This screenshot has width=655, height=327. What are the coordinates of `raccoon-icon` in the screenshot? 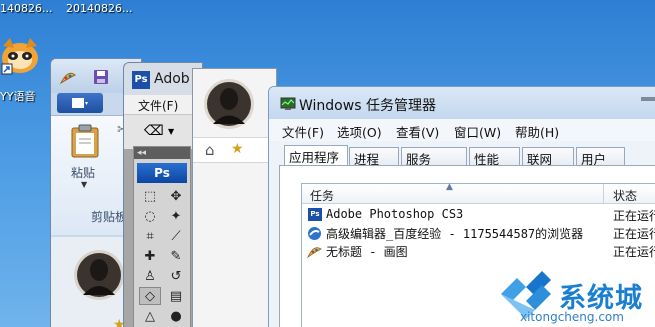 It's located at (19, 56).